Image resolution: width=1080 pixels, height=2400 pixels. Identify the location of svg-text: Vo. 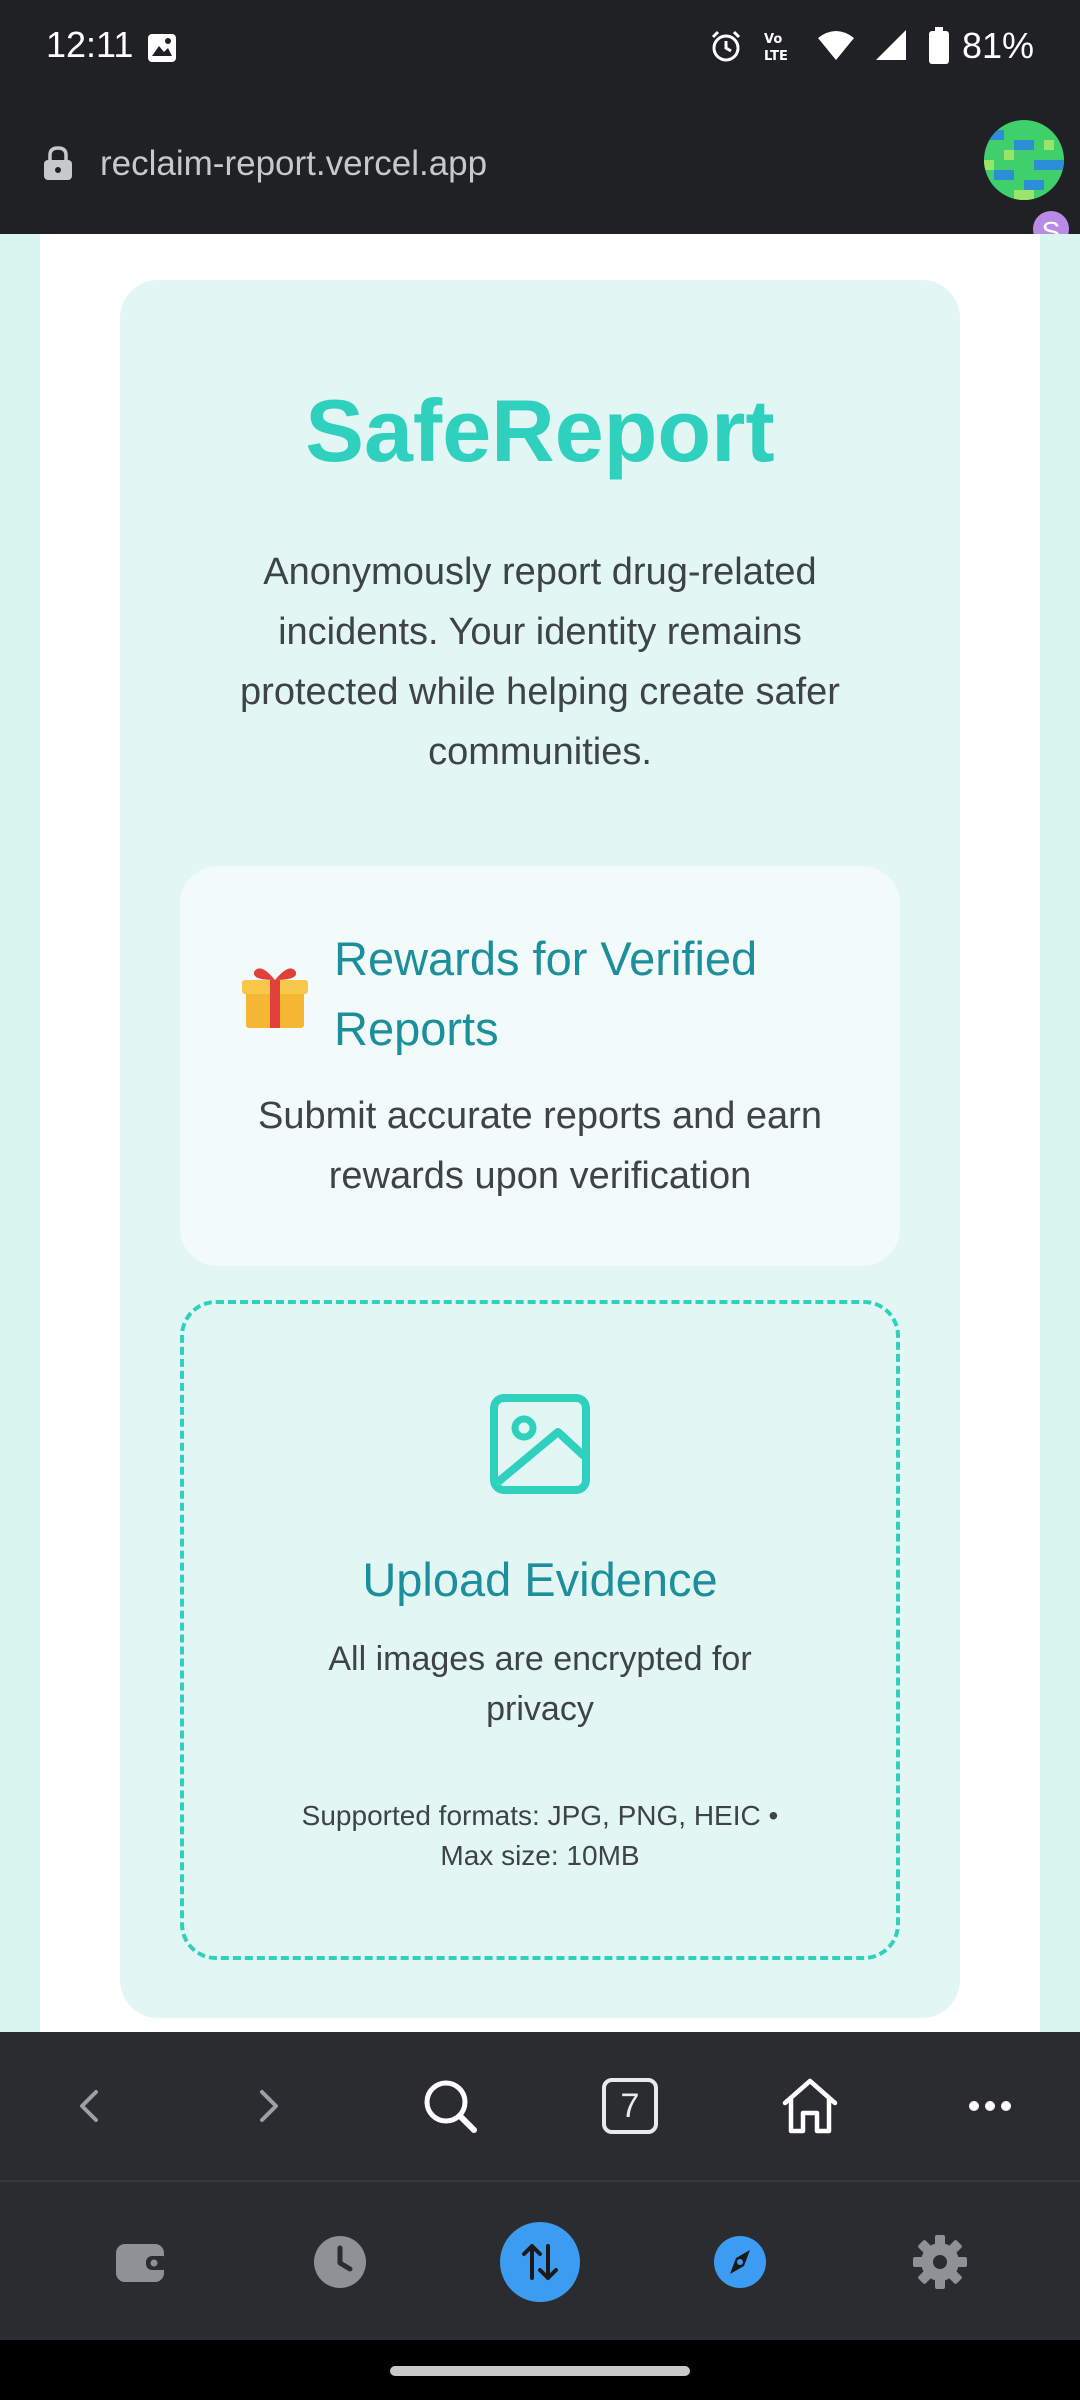
(773, 39).